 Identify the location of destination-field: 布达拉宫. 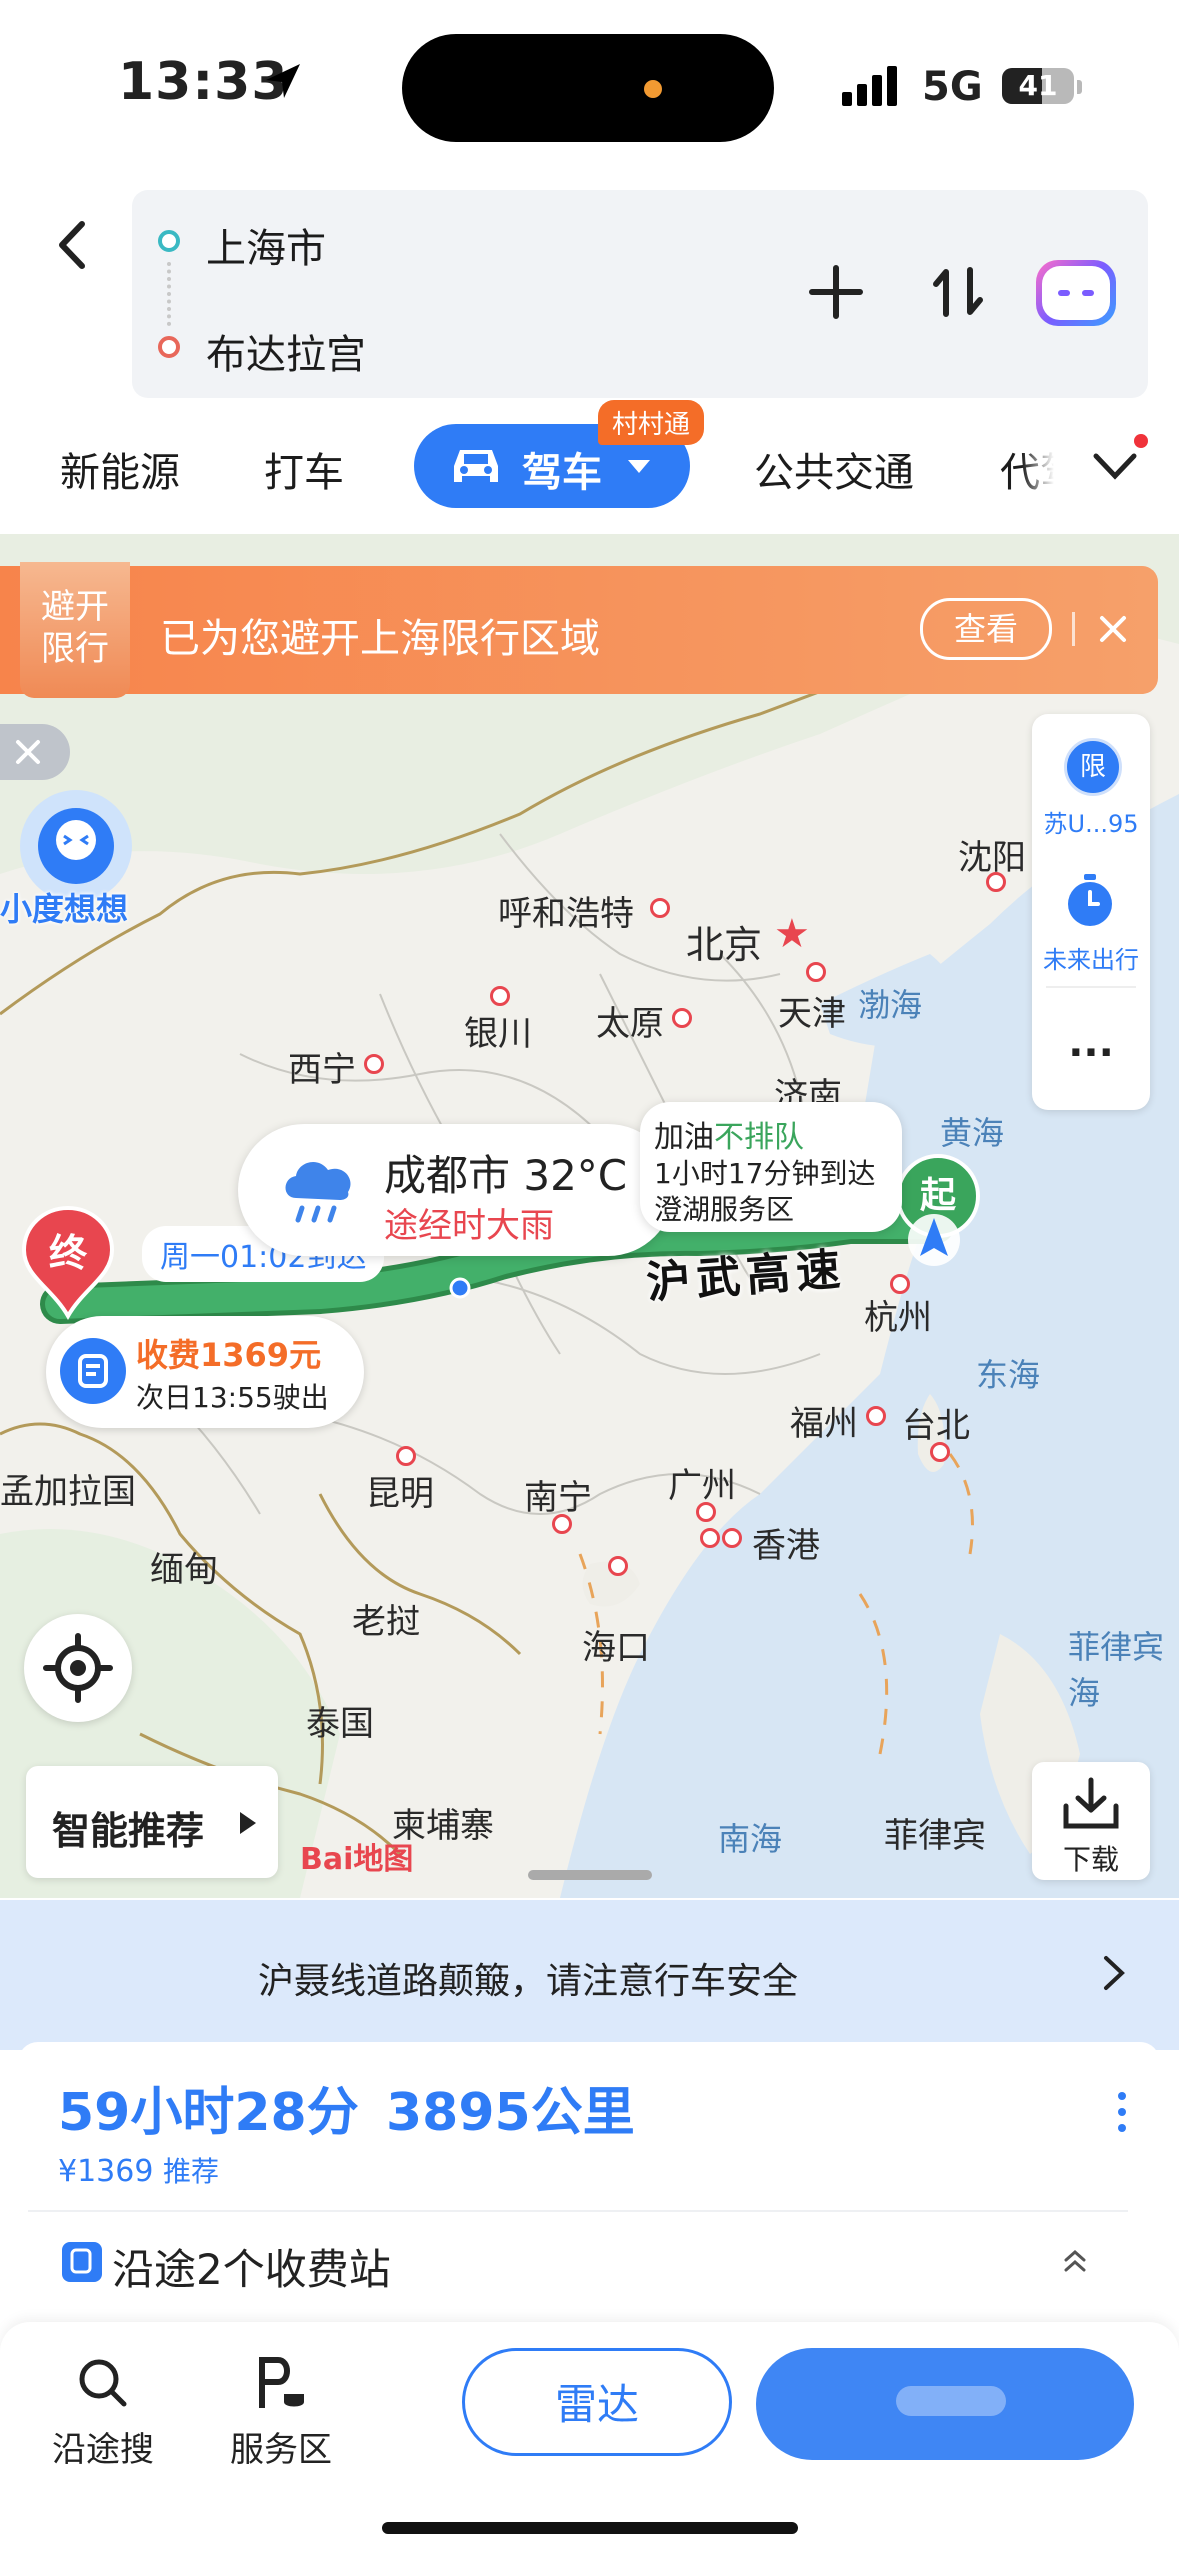
(286, 351).